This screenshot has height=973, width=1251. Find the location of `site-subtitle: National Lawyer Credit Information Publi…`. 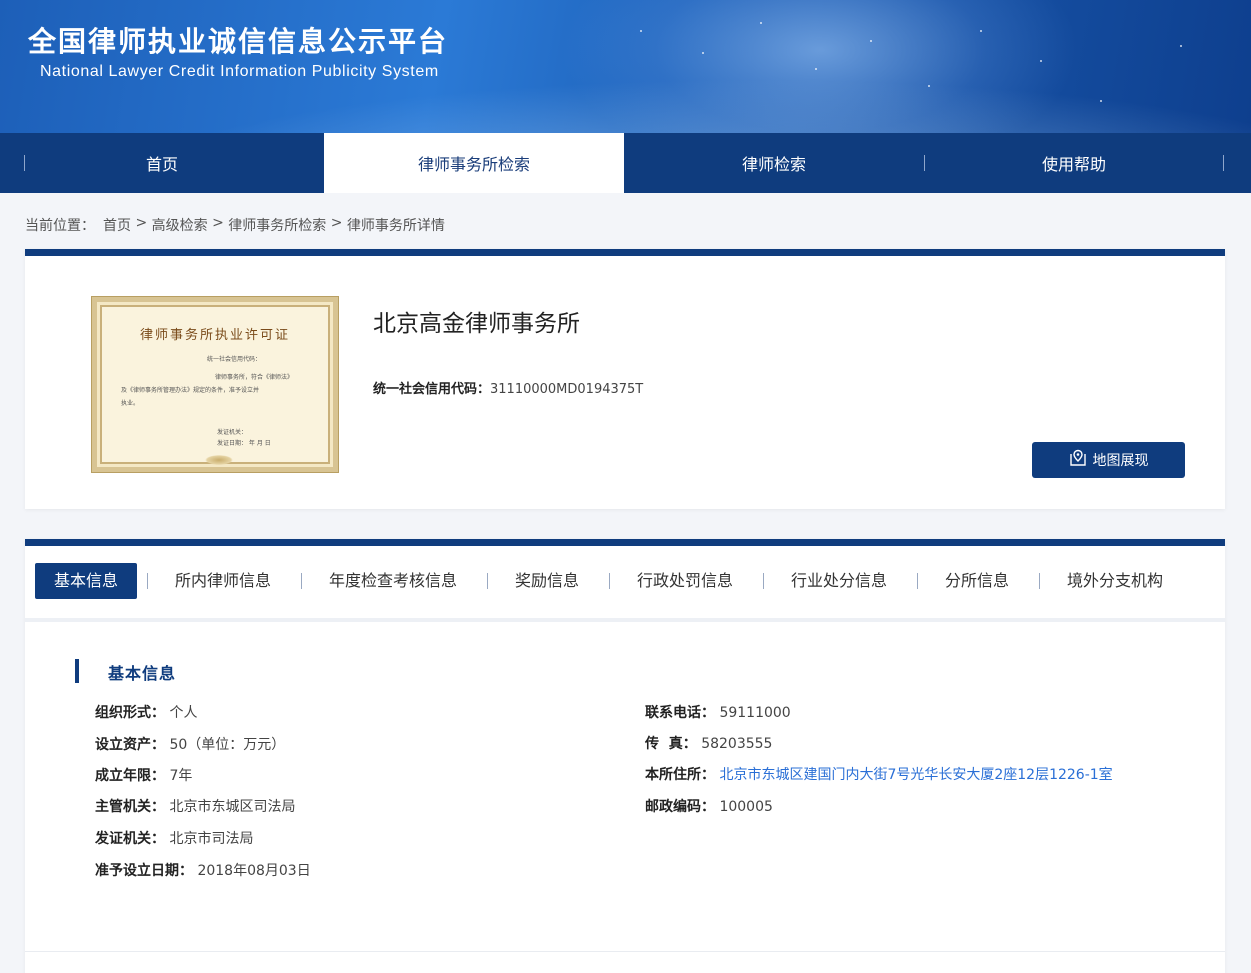

site-subtitle: National Lawyer Credit Information Publi… is located at coordinates (239, 71).